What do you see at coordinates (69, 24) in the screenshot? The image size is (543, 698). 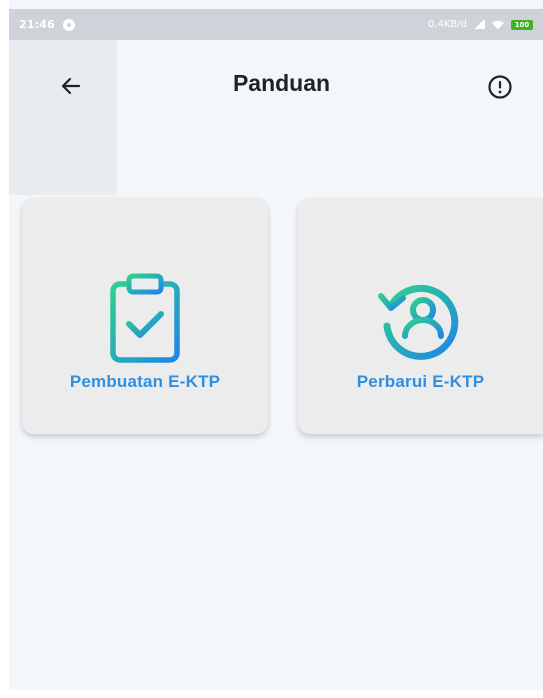 I see `notification-dot-icon` at bounding box center [69, 24].